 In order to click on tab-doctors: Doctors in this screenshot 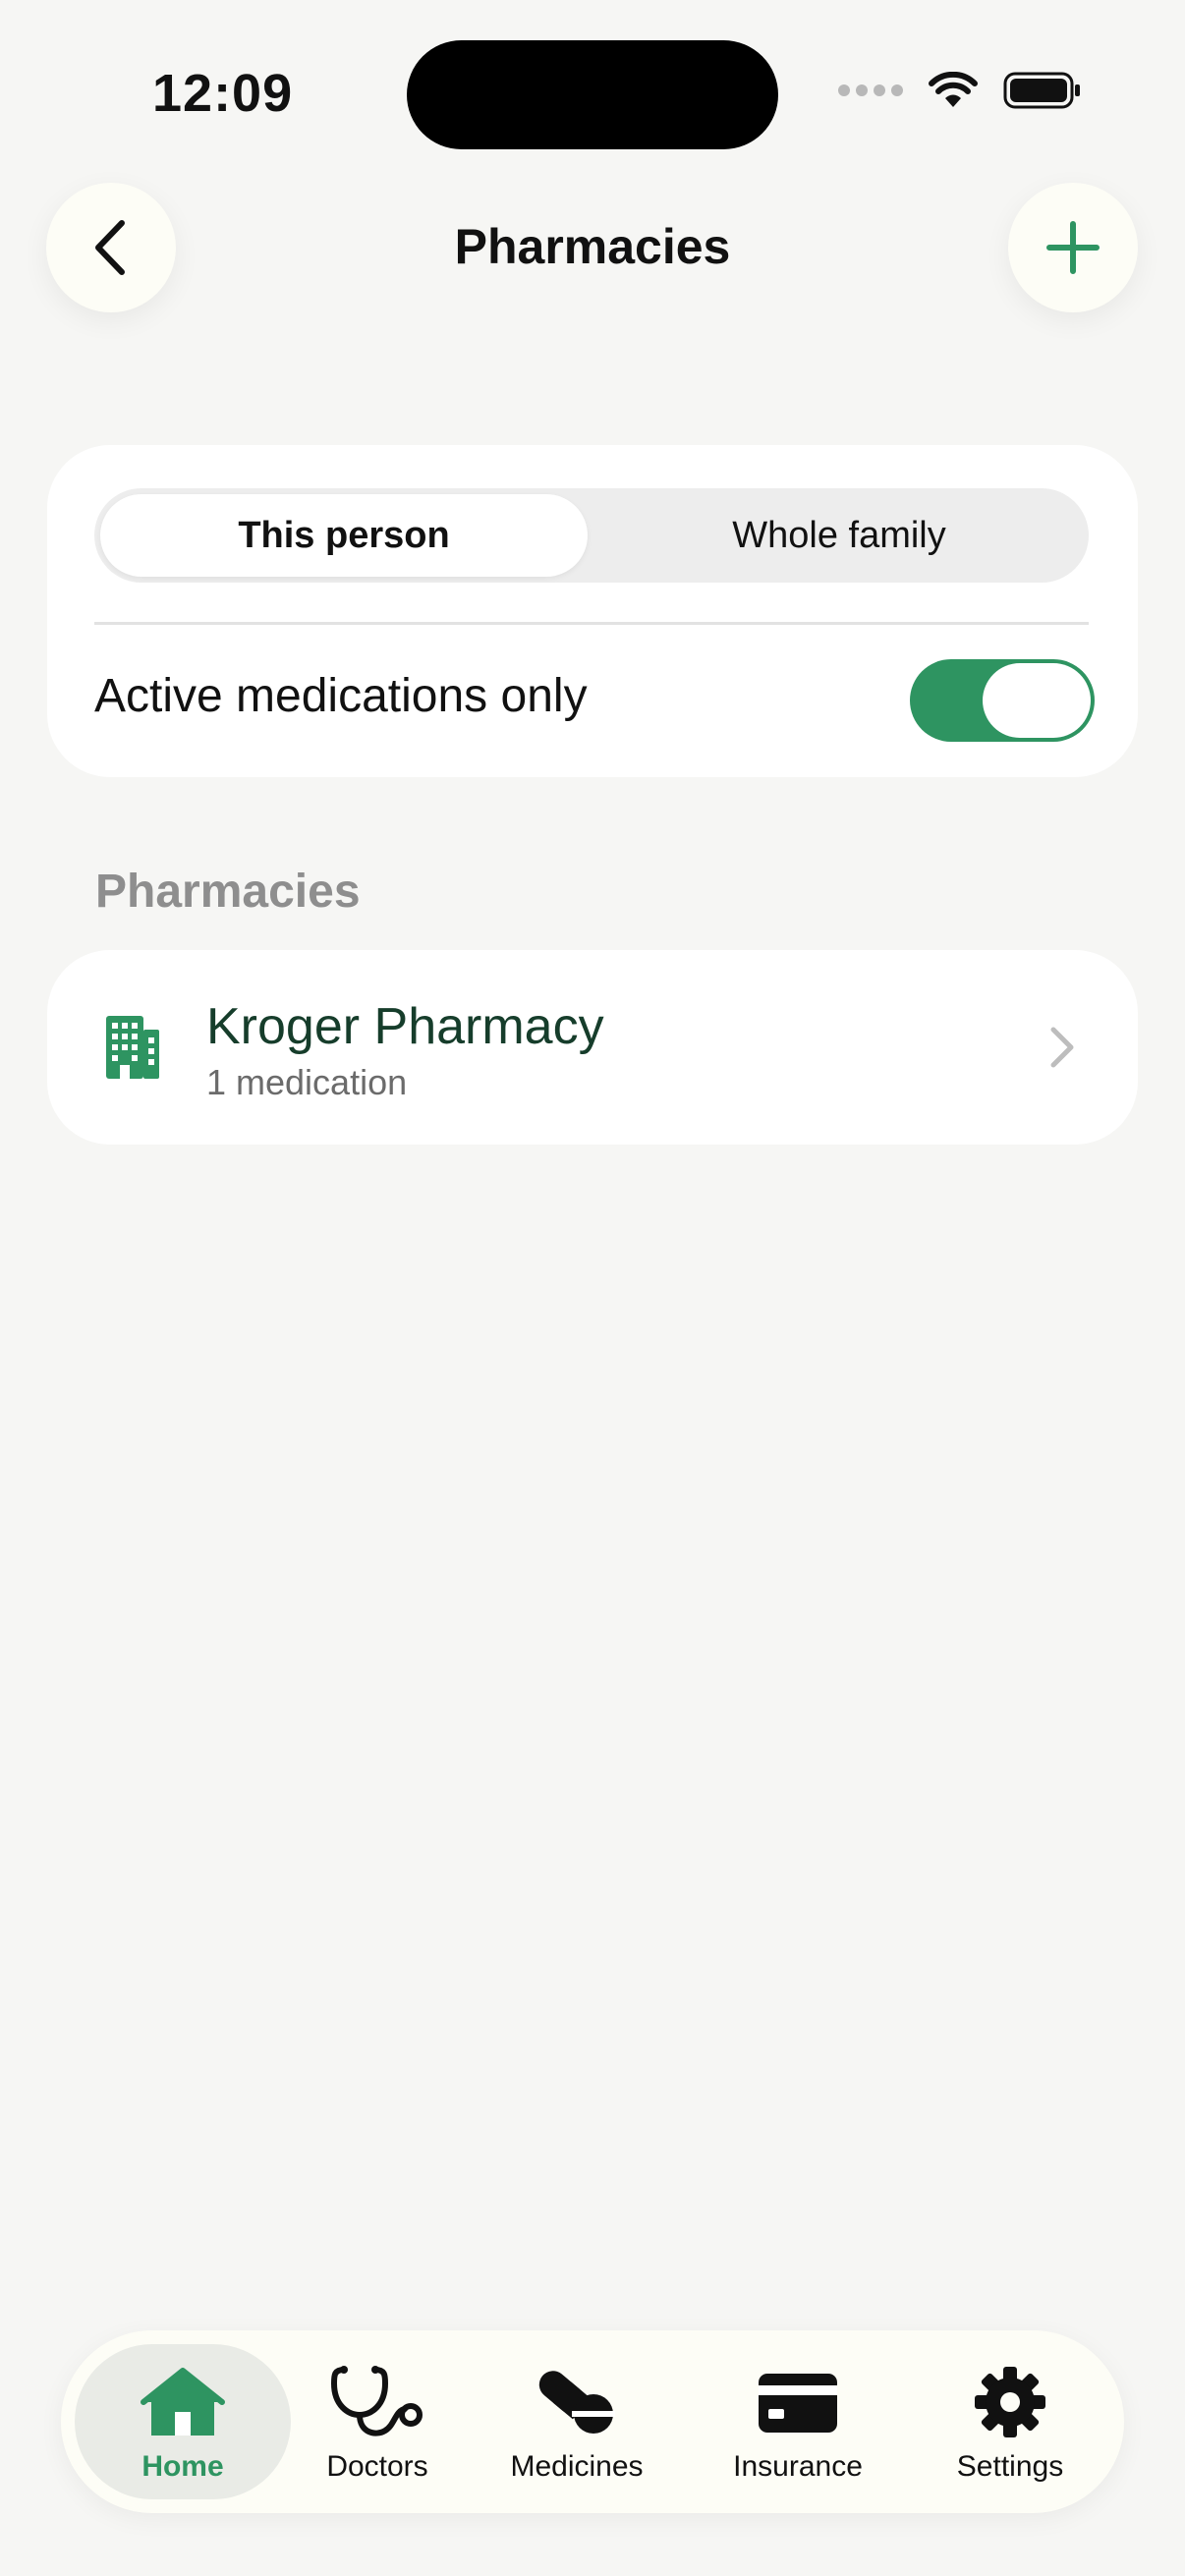, I will do `click(378, 2421)`.